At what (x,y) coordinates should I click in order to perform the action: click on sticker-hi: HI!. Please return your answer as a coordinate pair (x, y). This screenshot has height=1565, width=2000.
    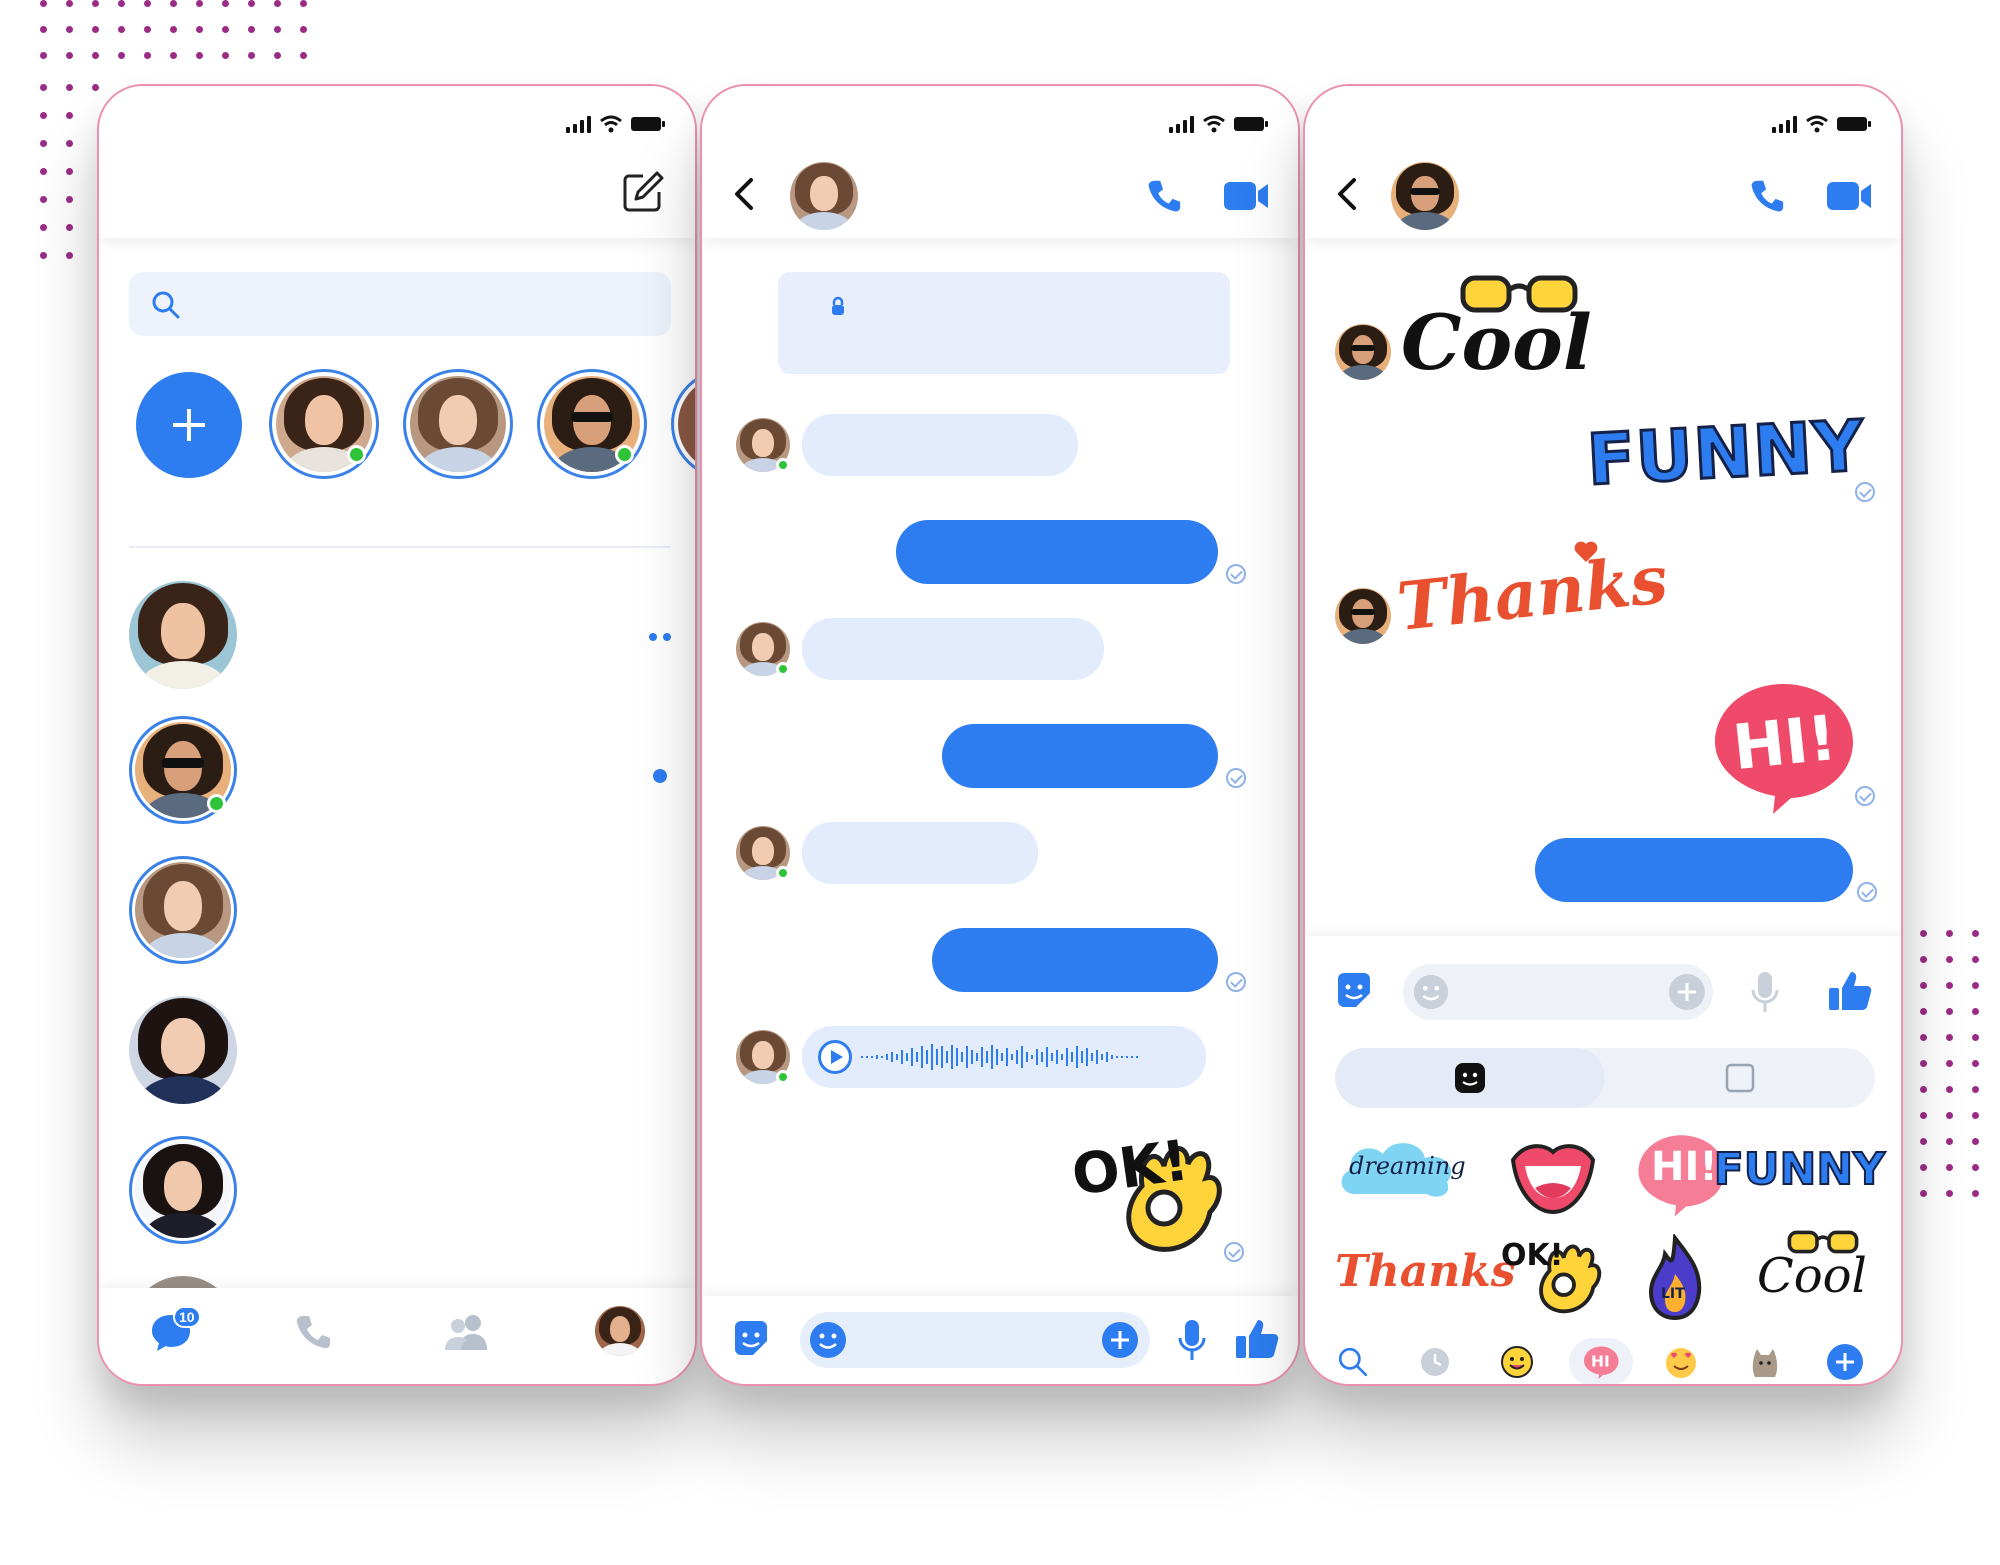
    Looking at the image, I should click on (1783, 746).